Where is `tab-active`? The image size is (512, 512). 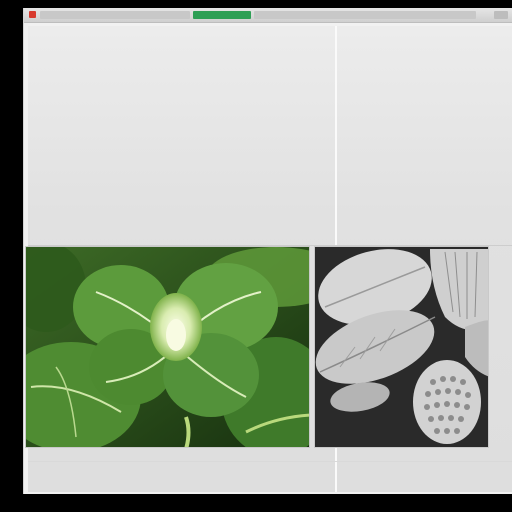 tab-active is located at coordinates (222, 15).